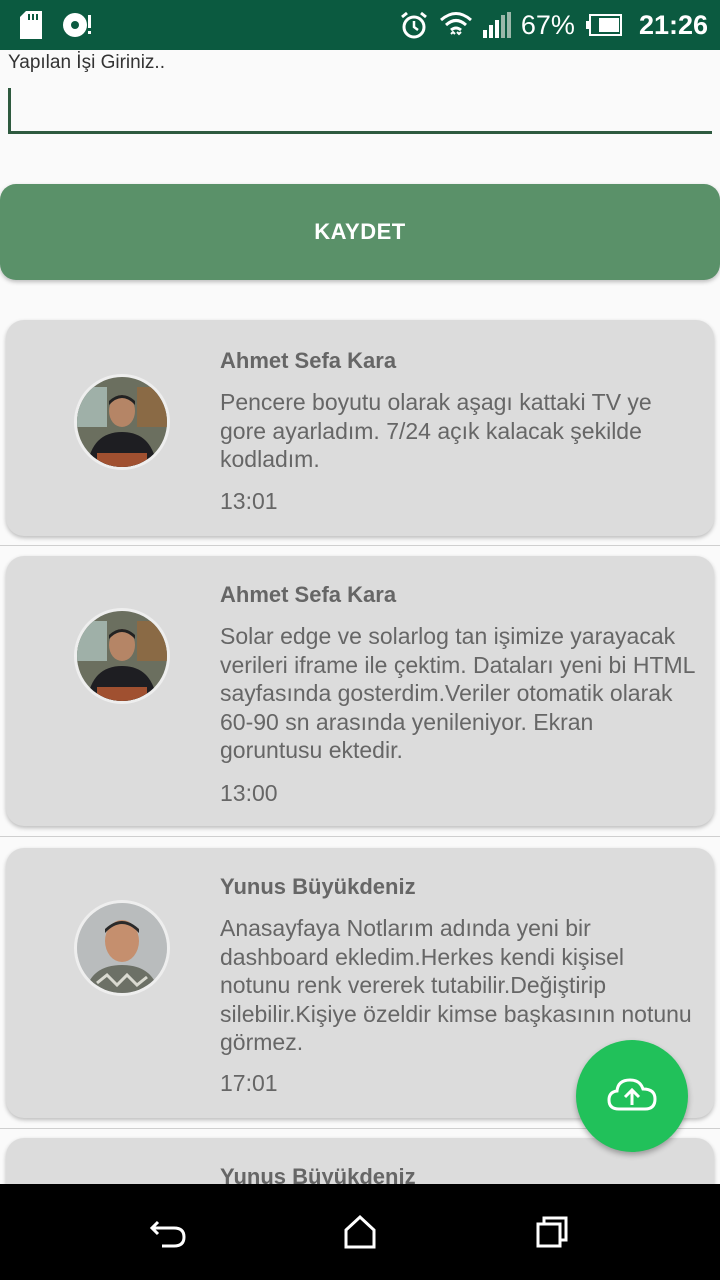 This screenshot has height=1280, width=720. What do you see at coordinates (249, 1083) in the screenshot?
I see `entry-time: 17:01` at bounding box center [249, 1083].